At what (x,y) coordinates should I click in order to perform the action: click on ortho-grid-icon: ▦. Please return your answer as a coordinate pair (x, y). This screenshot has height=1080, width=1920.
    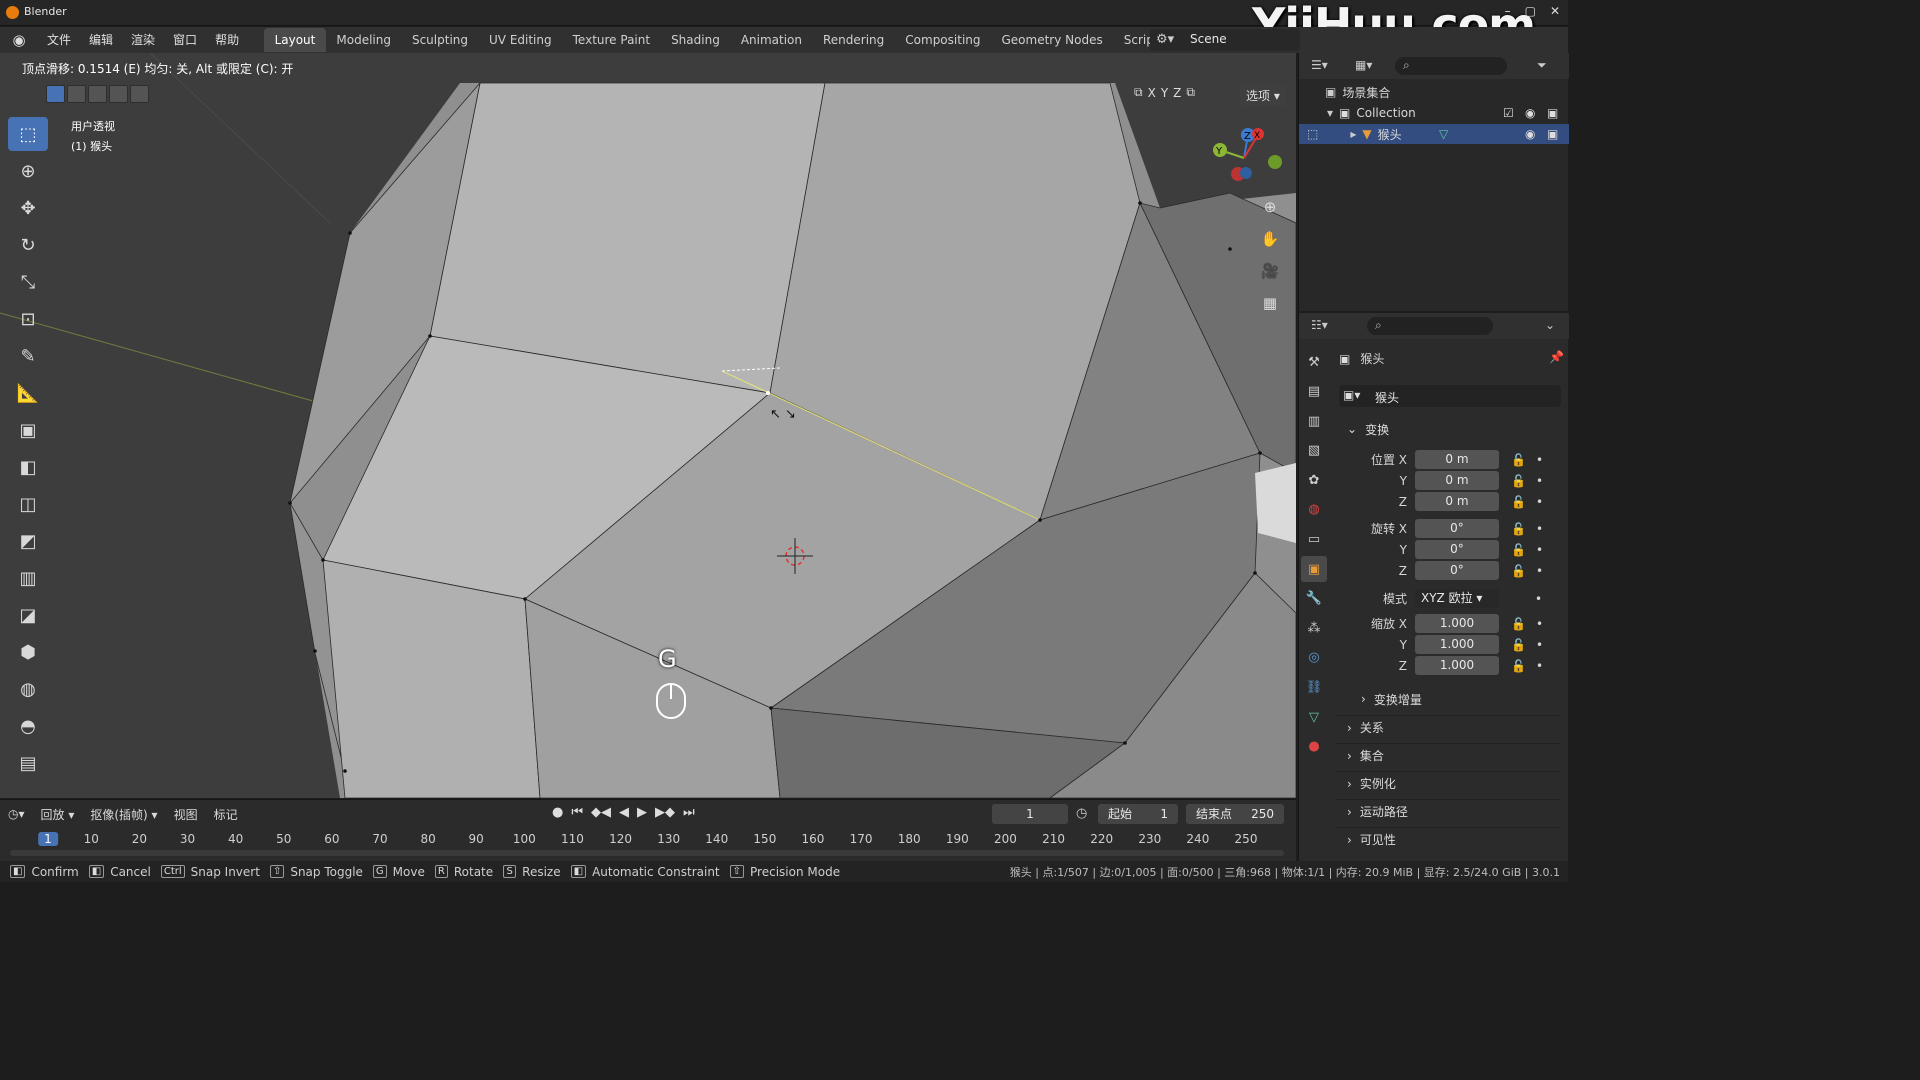
    Looking at the image, I should click on (1270, 303).